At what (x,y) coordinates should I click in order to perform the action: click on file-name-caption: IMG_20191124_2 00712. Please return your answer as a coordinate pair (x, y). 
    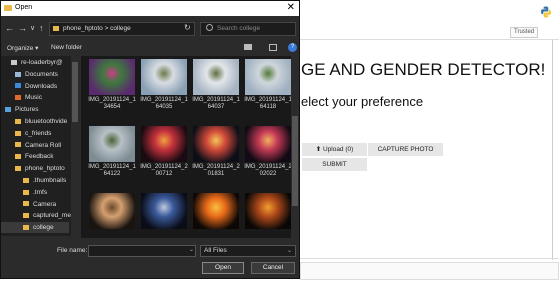
    Looking at the image, I should click on (164, 171).